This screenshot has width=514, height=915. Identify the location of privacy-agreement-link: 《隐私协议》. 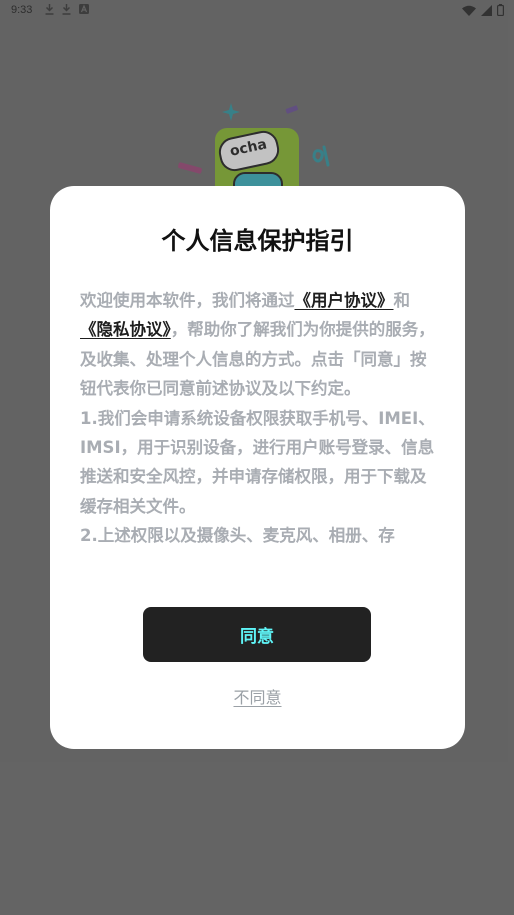
(125, 329).